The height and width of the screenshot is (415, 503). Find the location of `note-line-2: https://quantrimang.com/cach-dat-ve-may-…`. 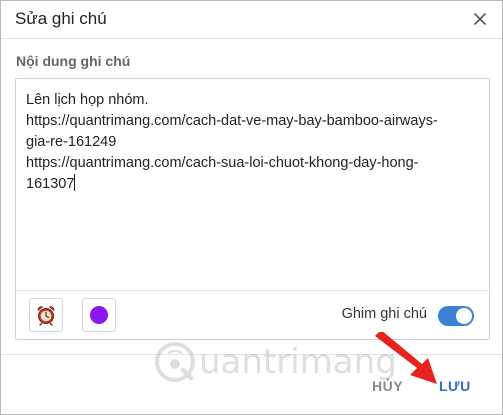

note-line-2: https://quantrimang.com/cach-dat-ve-may-… is located at coordinates (232, 121).